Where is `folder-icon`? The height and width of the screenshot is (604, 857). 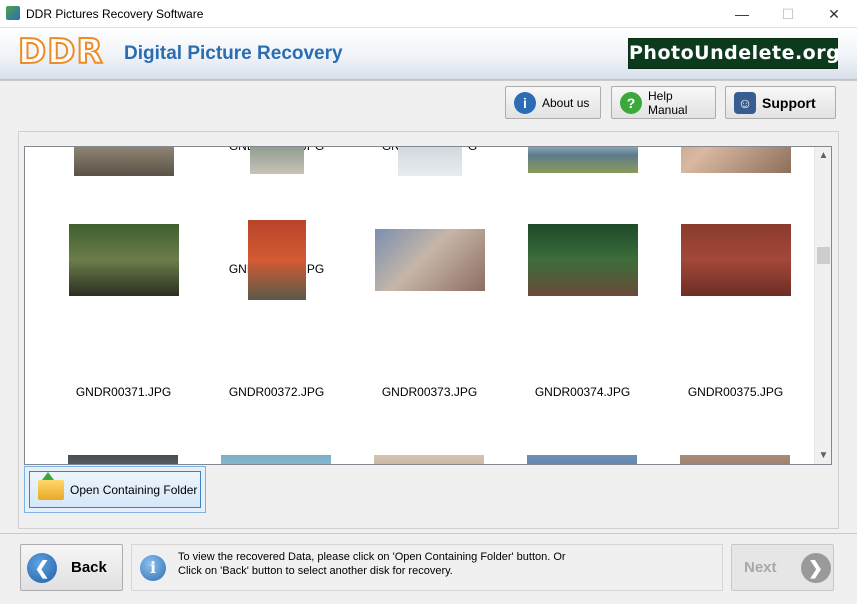 folder-icon is located at coordinates (51, 485).